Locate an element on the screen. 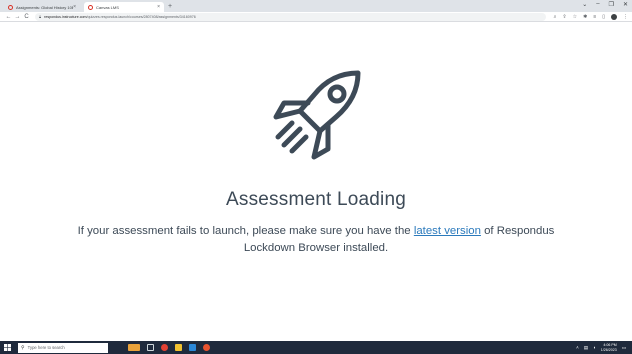 The width and height of the screenshot is (632, 354). rocket-icon is located at coordinates (317, 115).